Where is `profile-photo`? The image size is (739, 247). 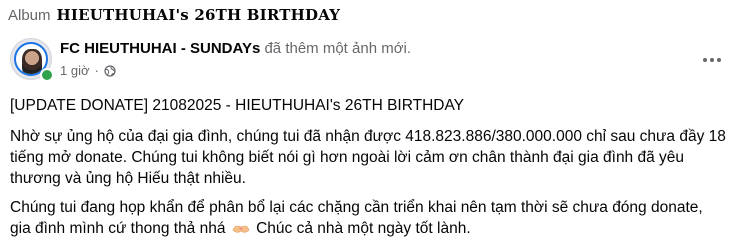
profile-photo is located at coordinates (32, 61).